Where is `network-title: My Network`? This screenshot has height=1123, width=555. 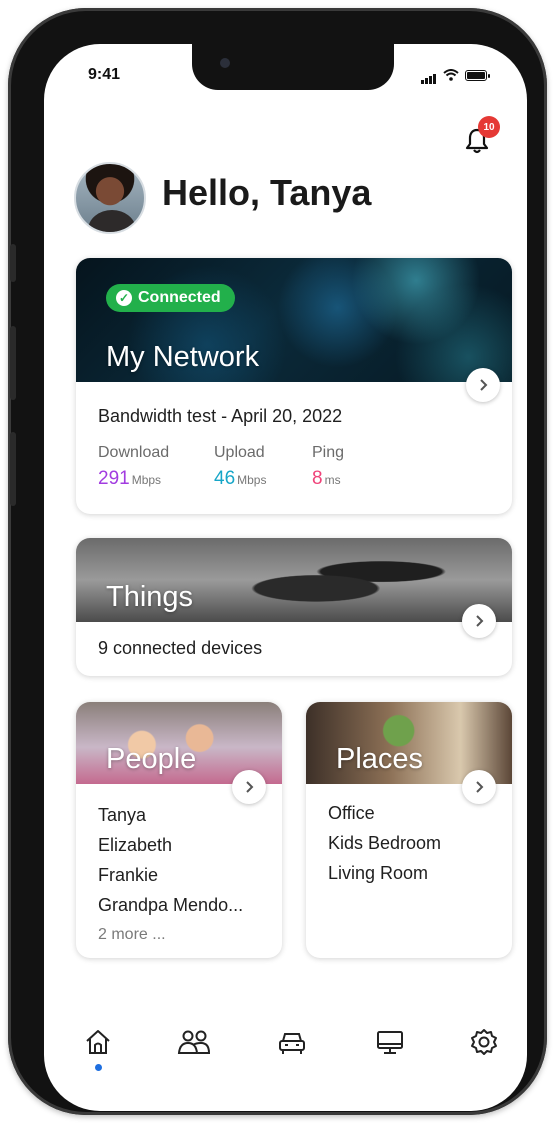 network-title: My Network is located at coordinates (183, 357).